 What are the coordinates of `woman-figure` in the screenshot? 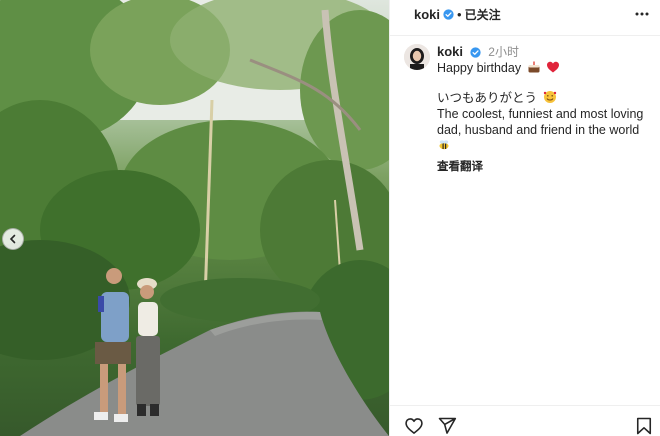 It's located at (148, 347).